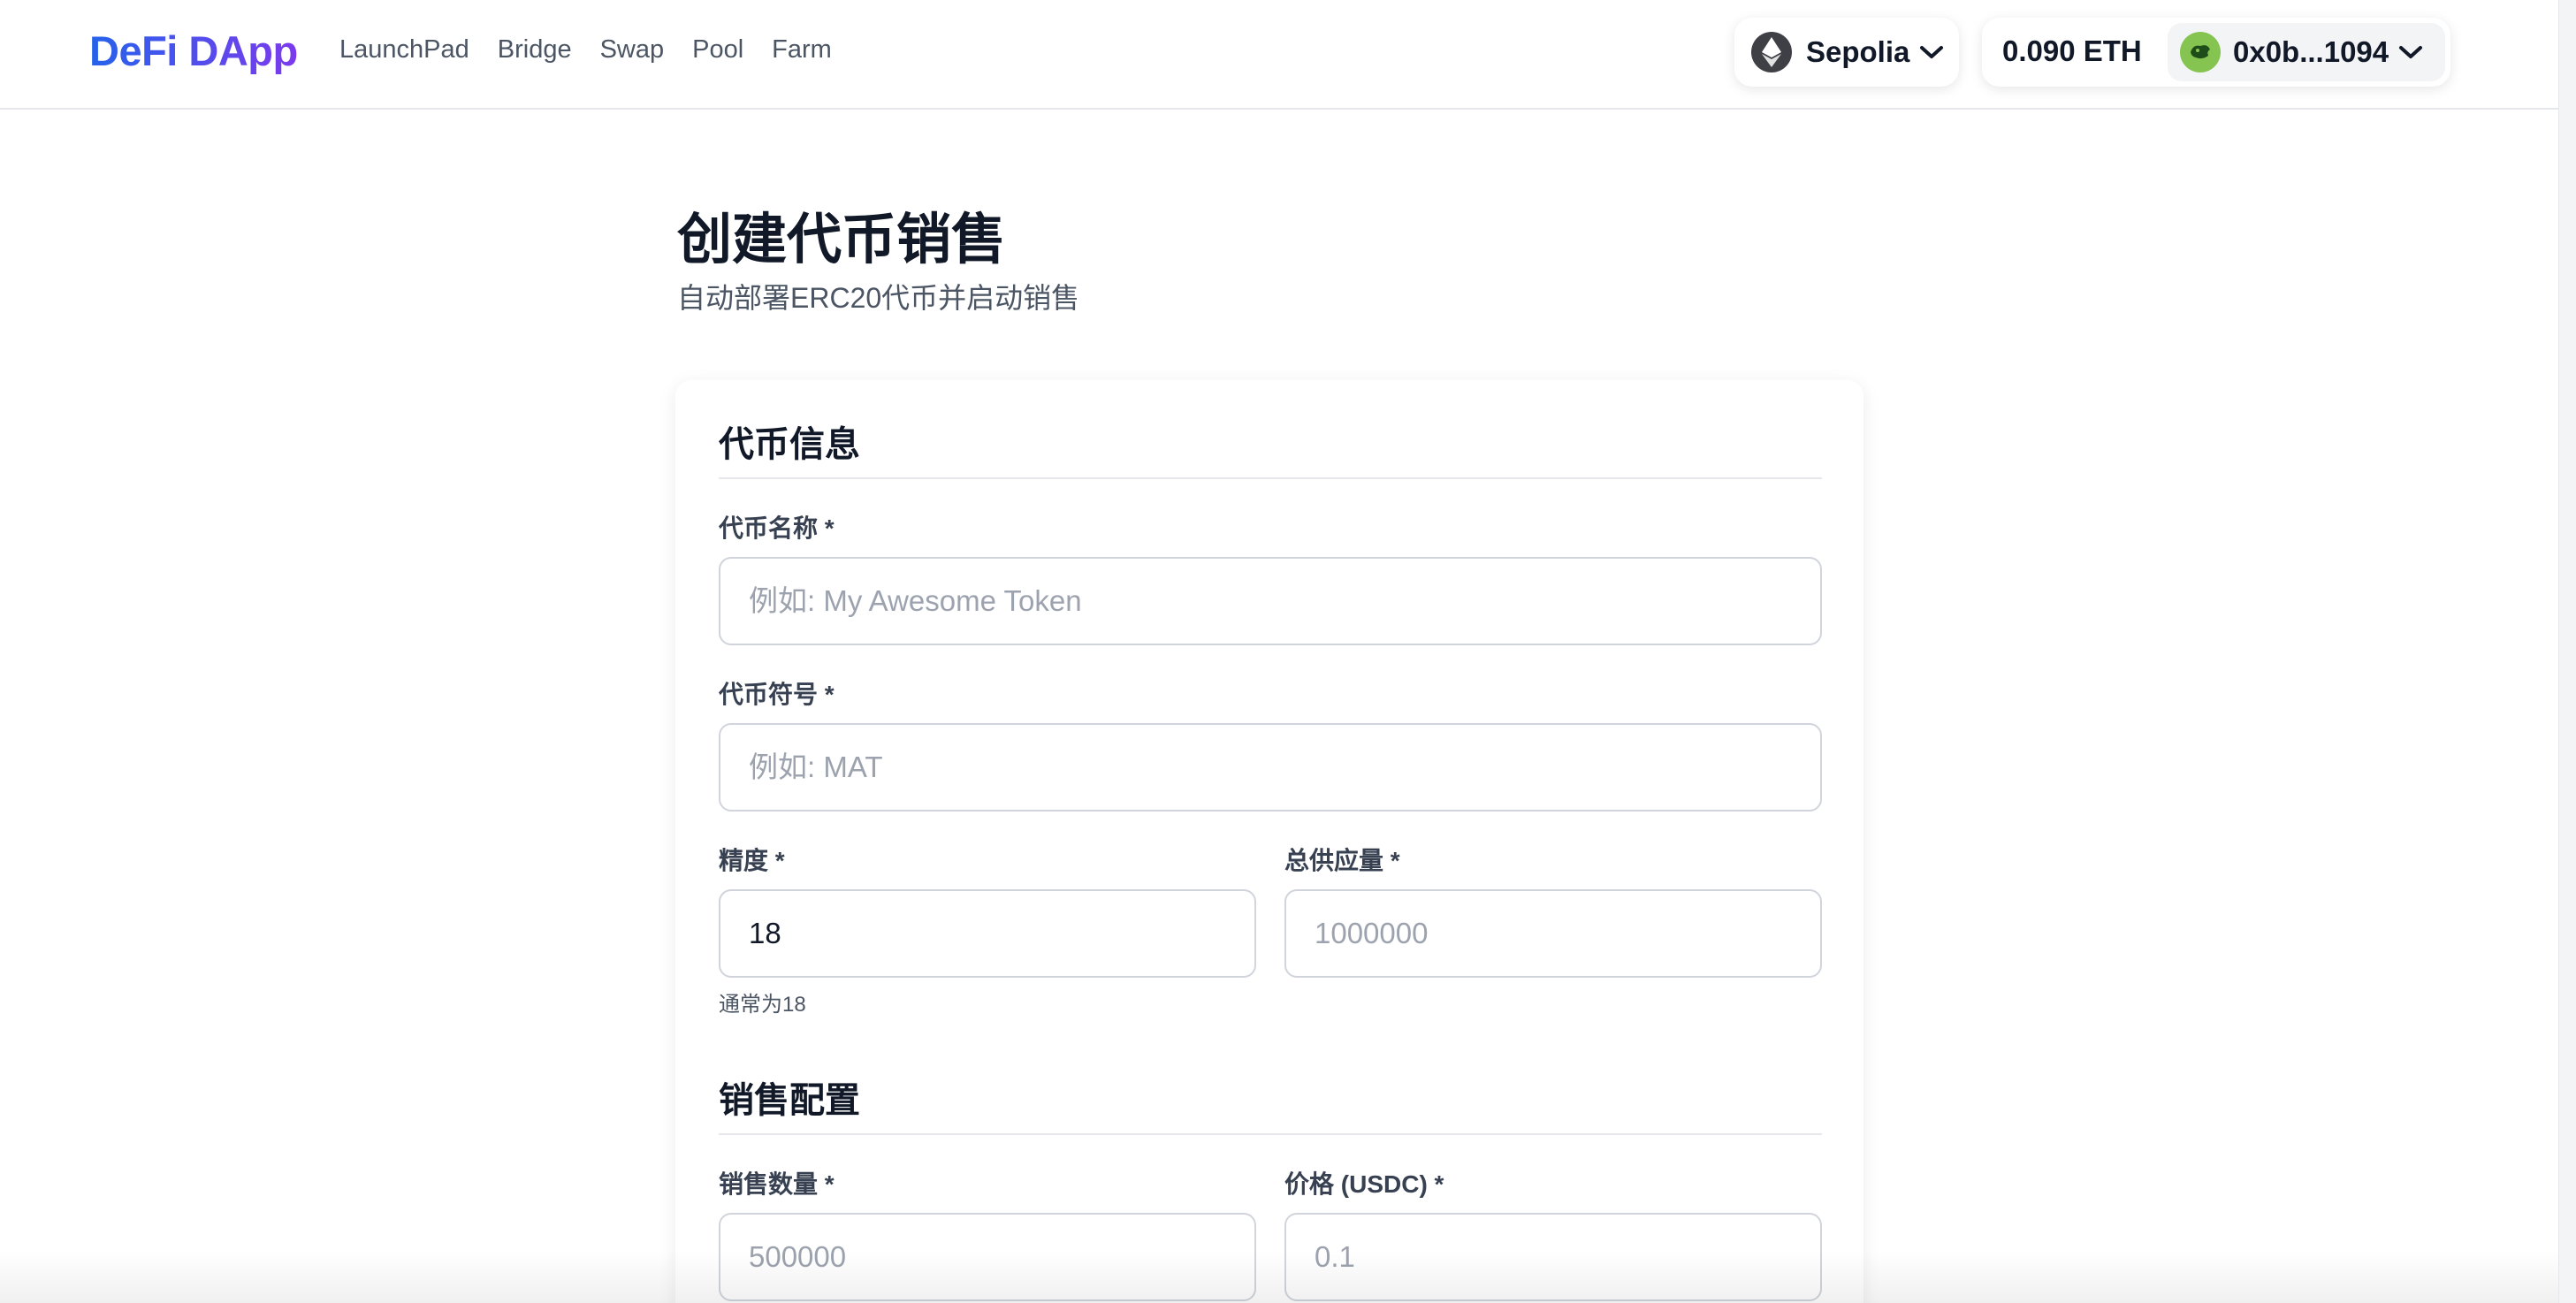  I want to click on total-supply-input, so click(1553, 934).